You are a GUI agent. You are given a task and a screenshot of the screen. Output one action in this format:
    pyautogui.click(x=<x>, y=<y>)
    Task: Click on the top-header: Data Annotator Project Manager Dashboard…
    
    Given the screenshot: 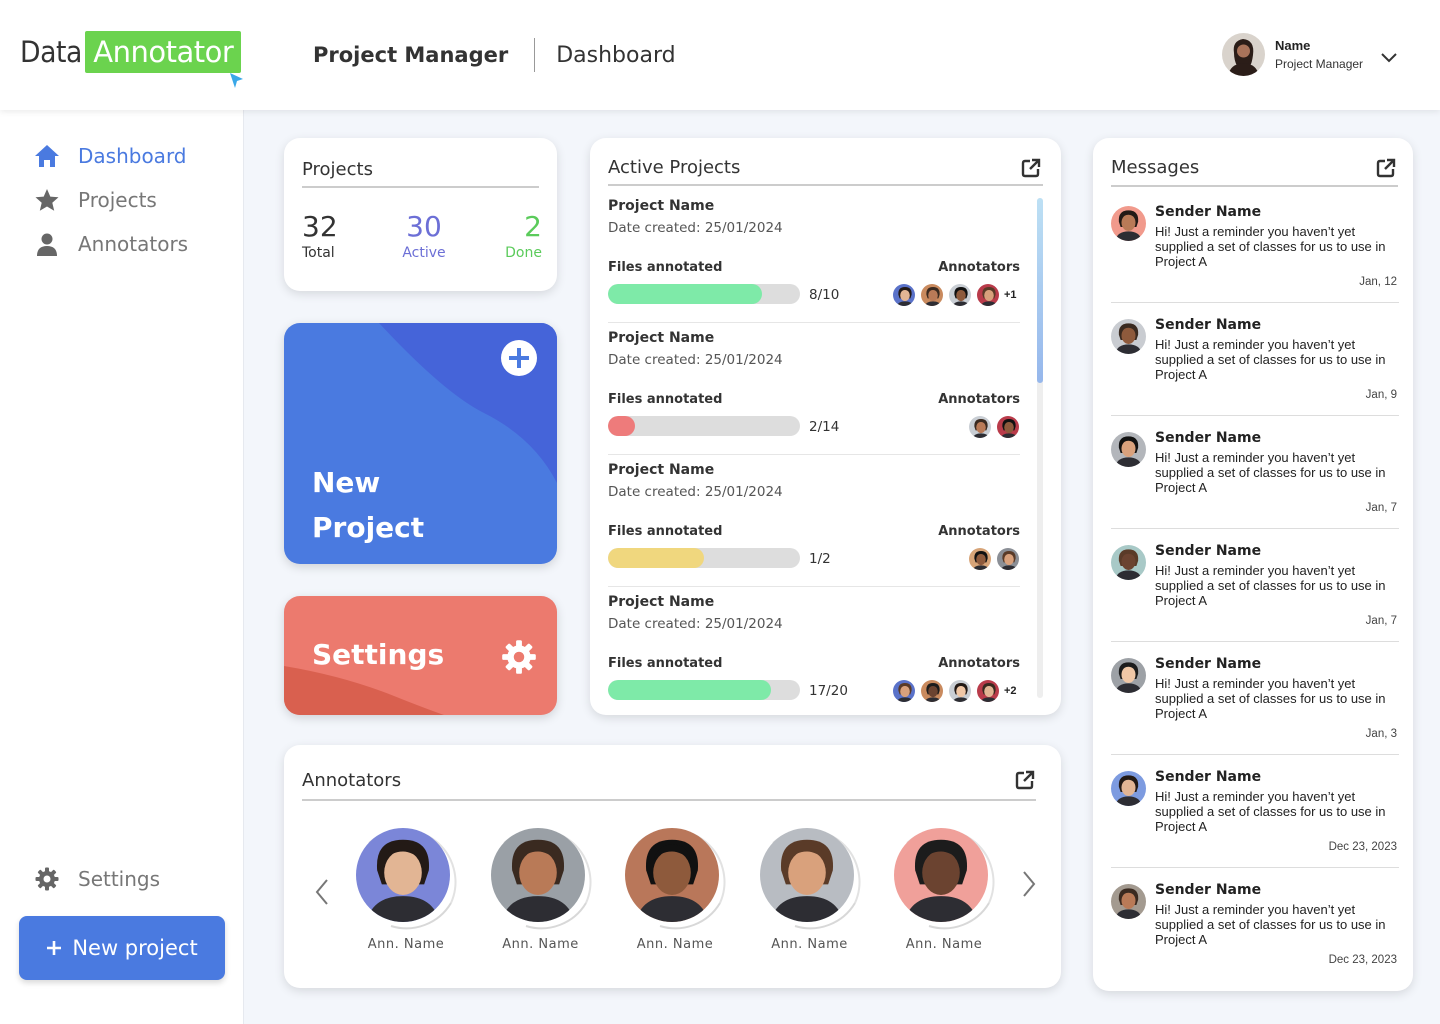 What is the action you would take?
    pyautogui.click(x=720, y=55)
    